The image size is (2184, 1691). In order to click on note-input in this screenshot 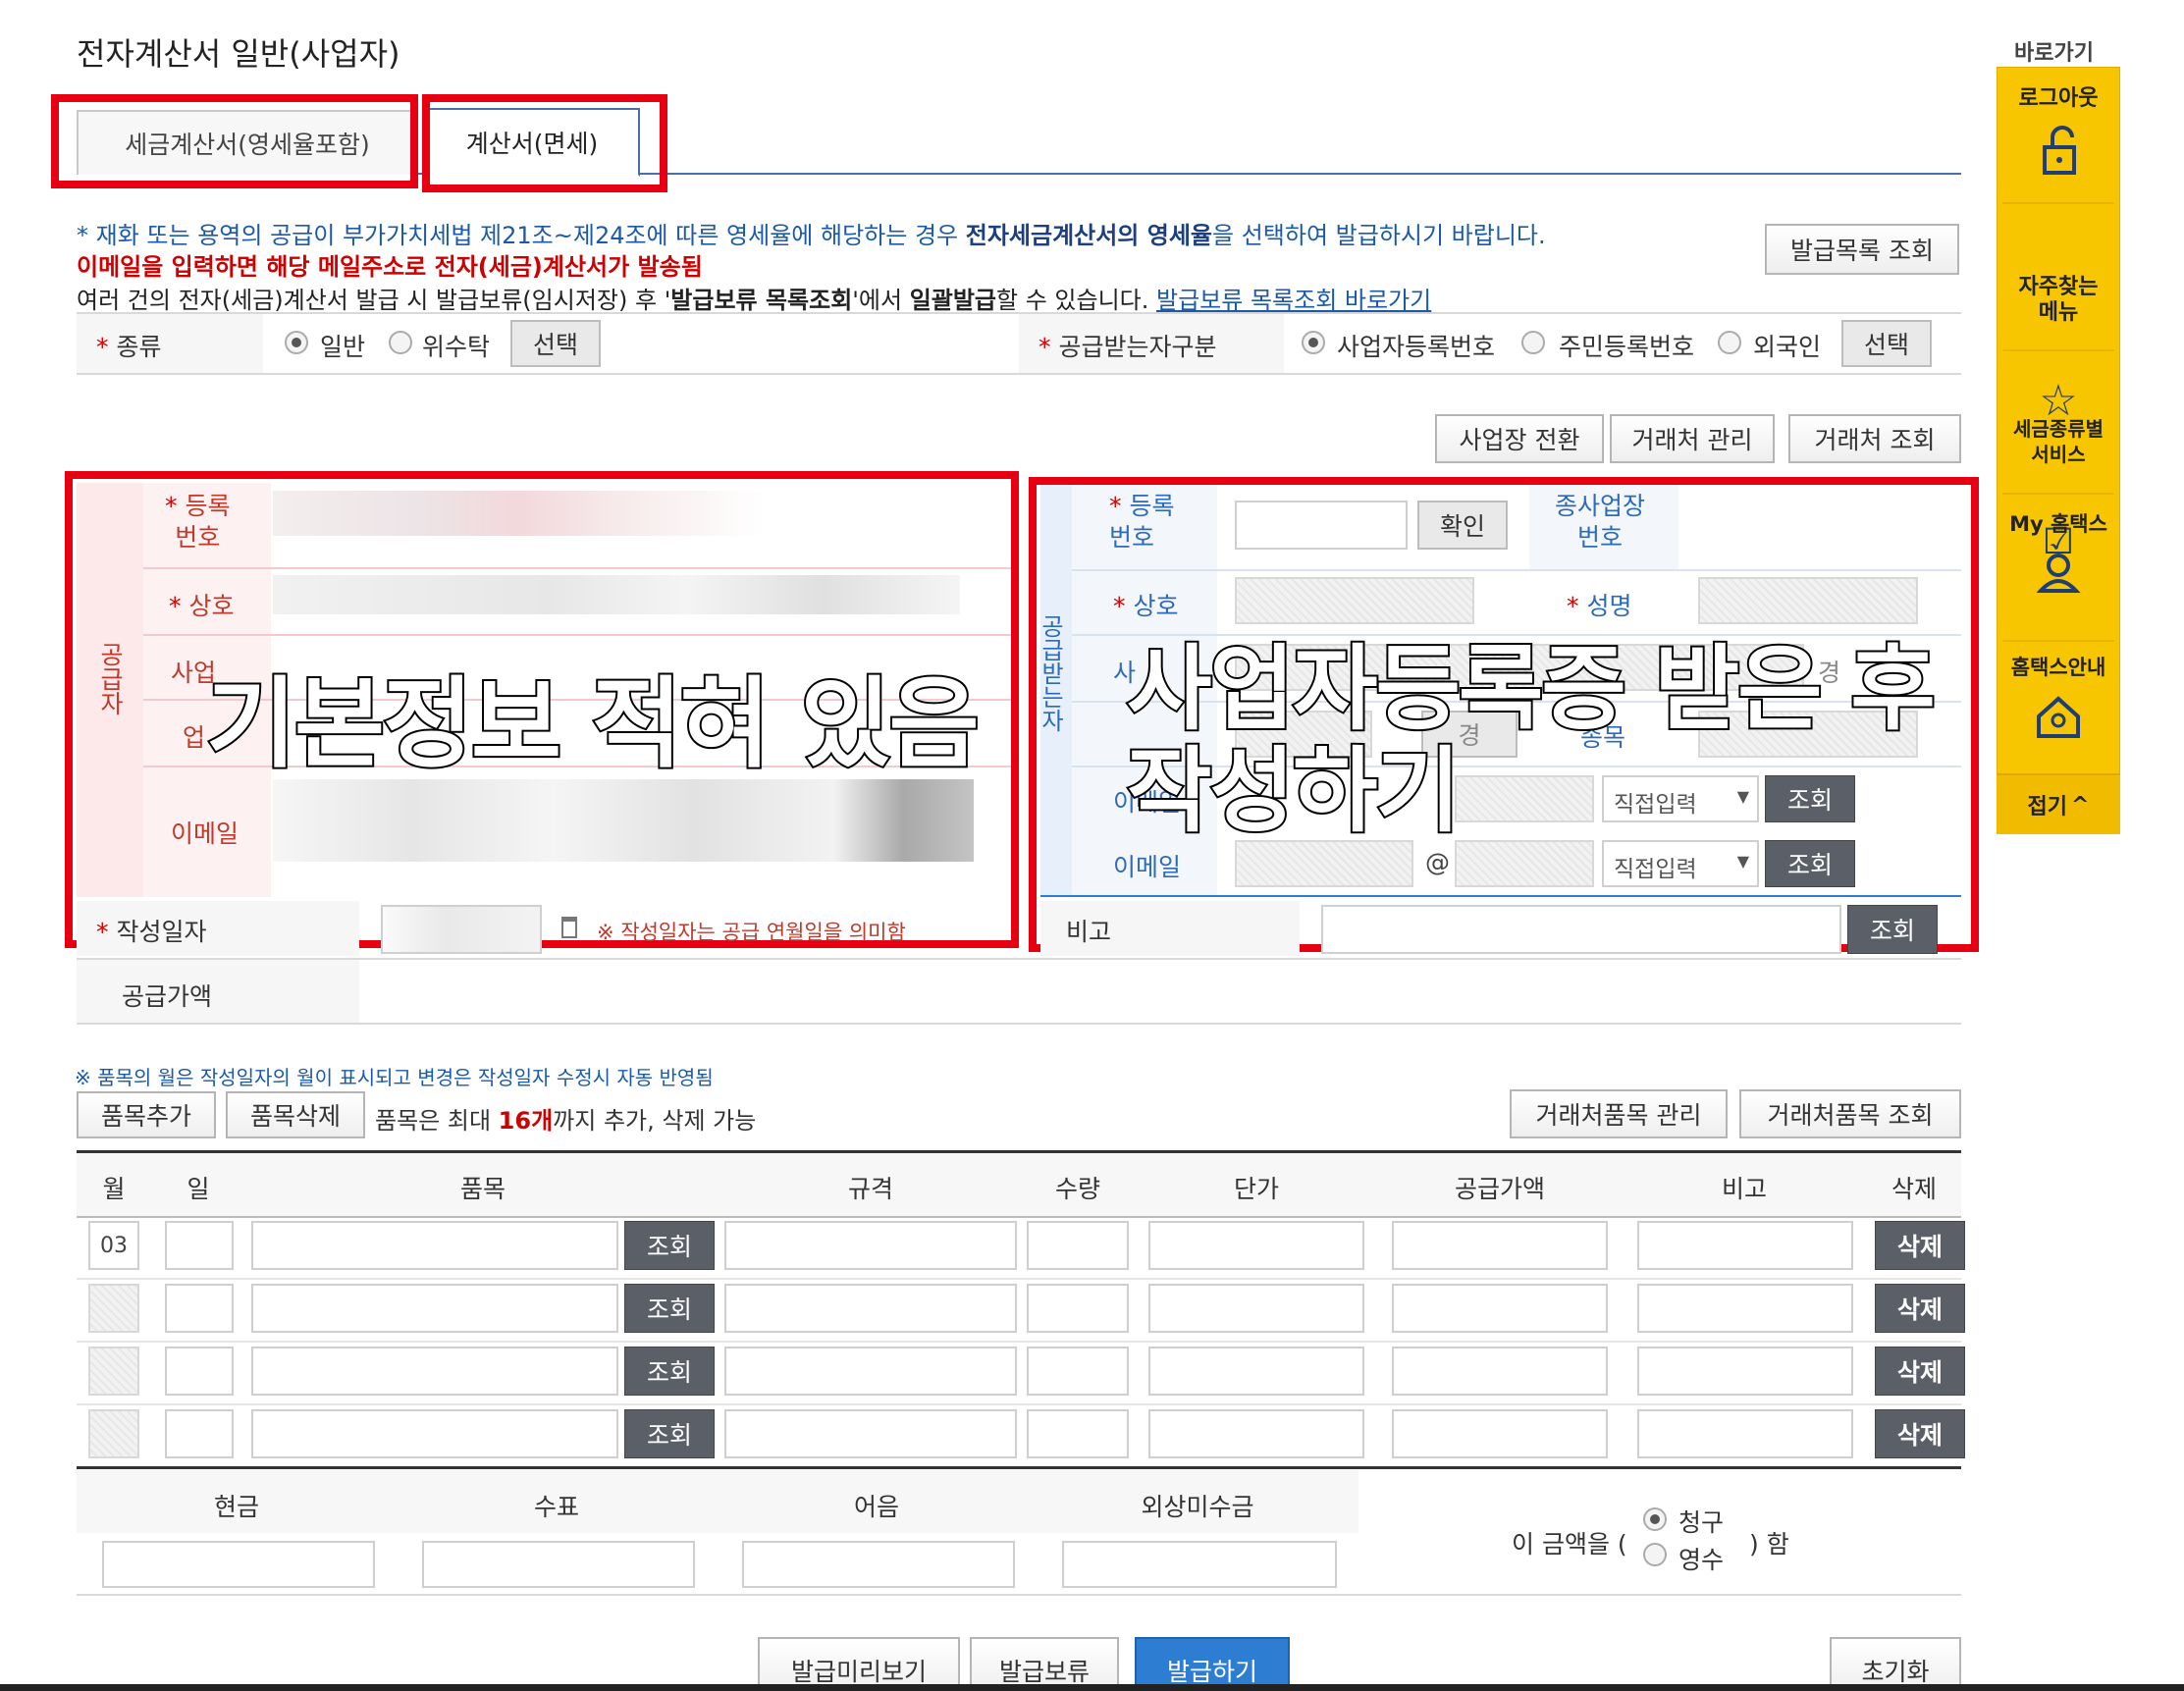, I will do `click(878, 1565)`.